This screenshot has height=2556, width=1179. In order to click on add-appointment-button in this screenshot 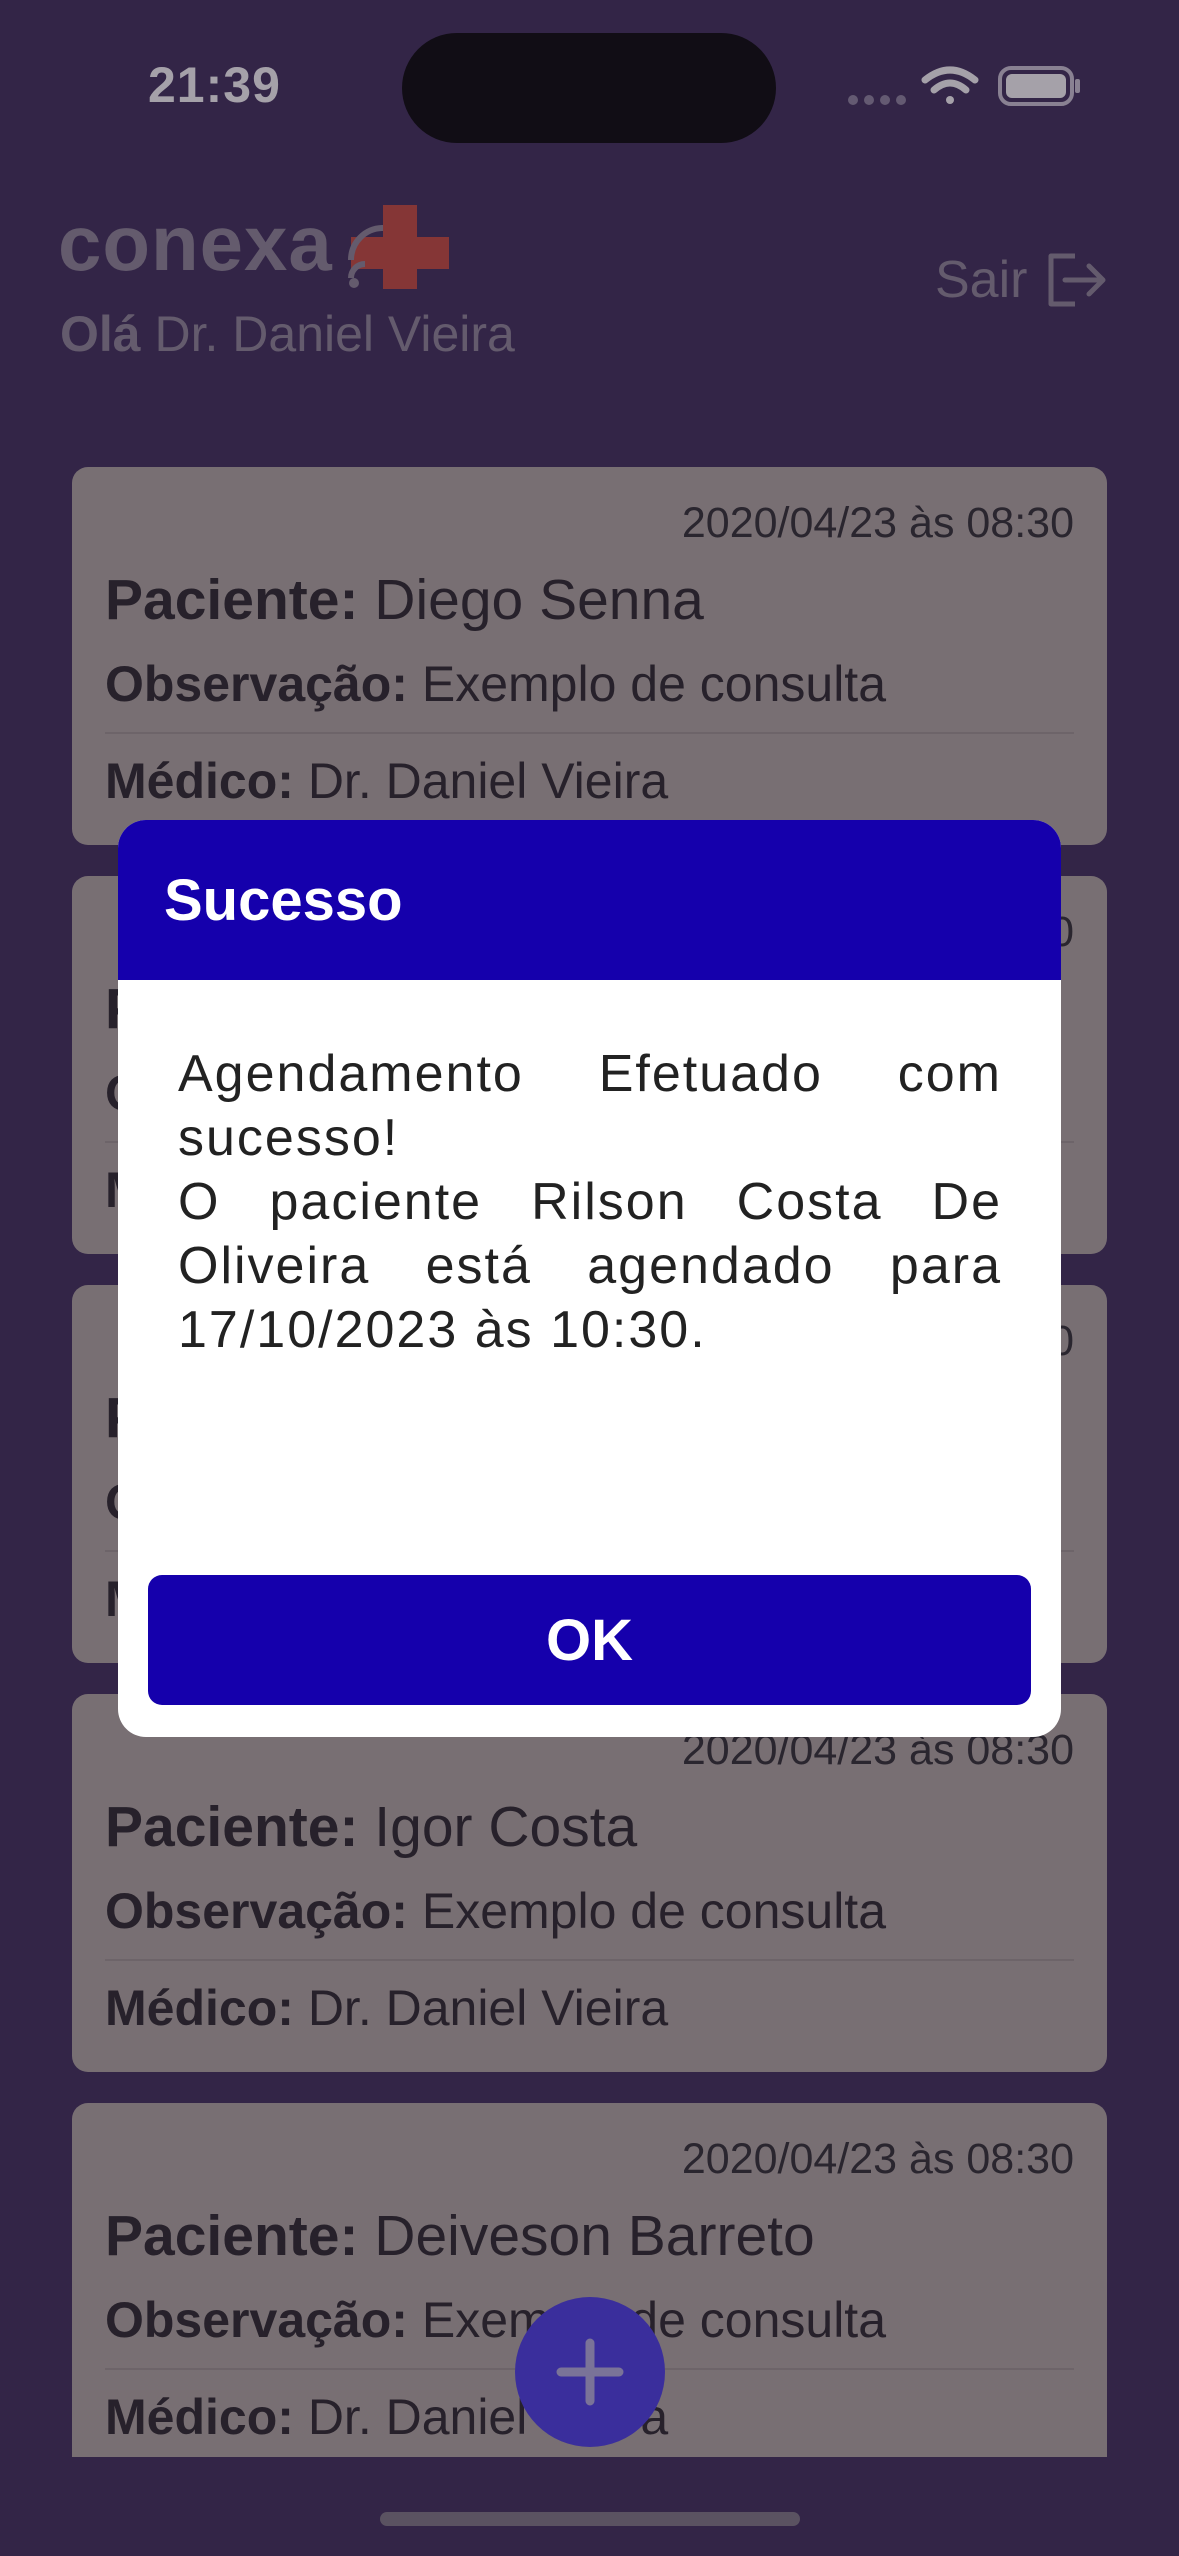, I will do `click(590, 2372)`.